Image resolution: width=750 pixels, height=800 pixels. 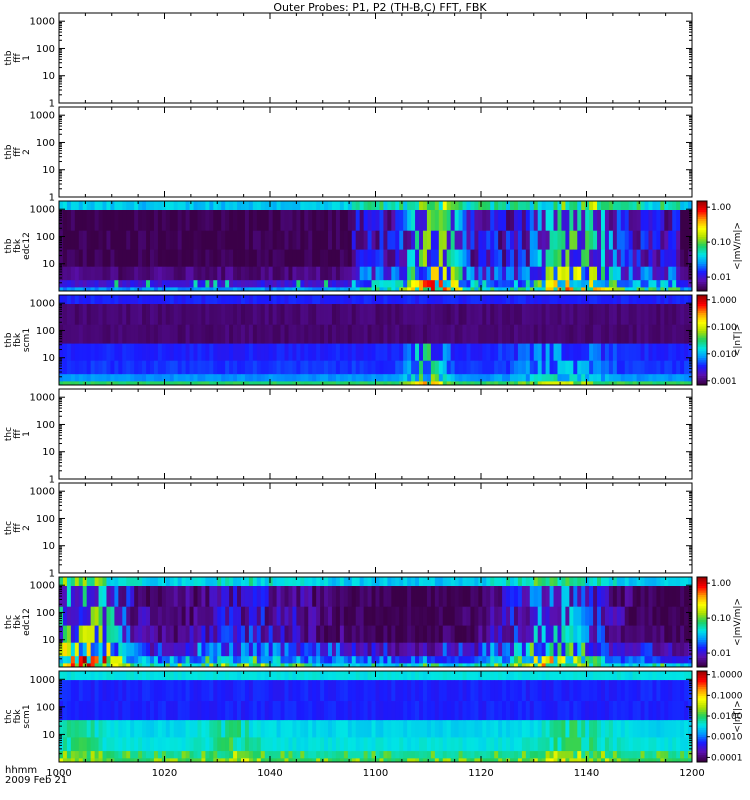 I want to click on panel-frame, so click(x=375, y=58).